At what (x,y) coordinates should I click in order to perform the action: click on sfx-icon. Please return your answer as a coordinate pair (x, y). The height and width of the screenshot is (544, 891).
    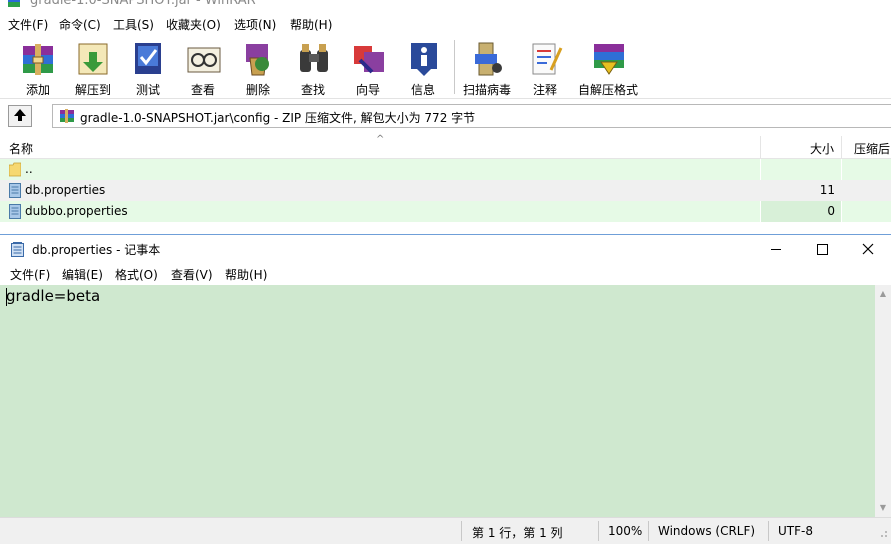
    Looking at the image, I should click on (609, 59).